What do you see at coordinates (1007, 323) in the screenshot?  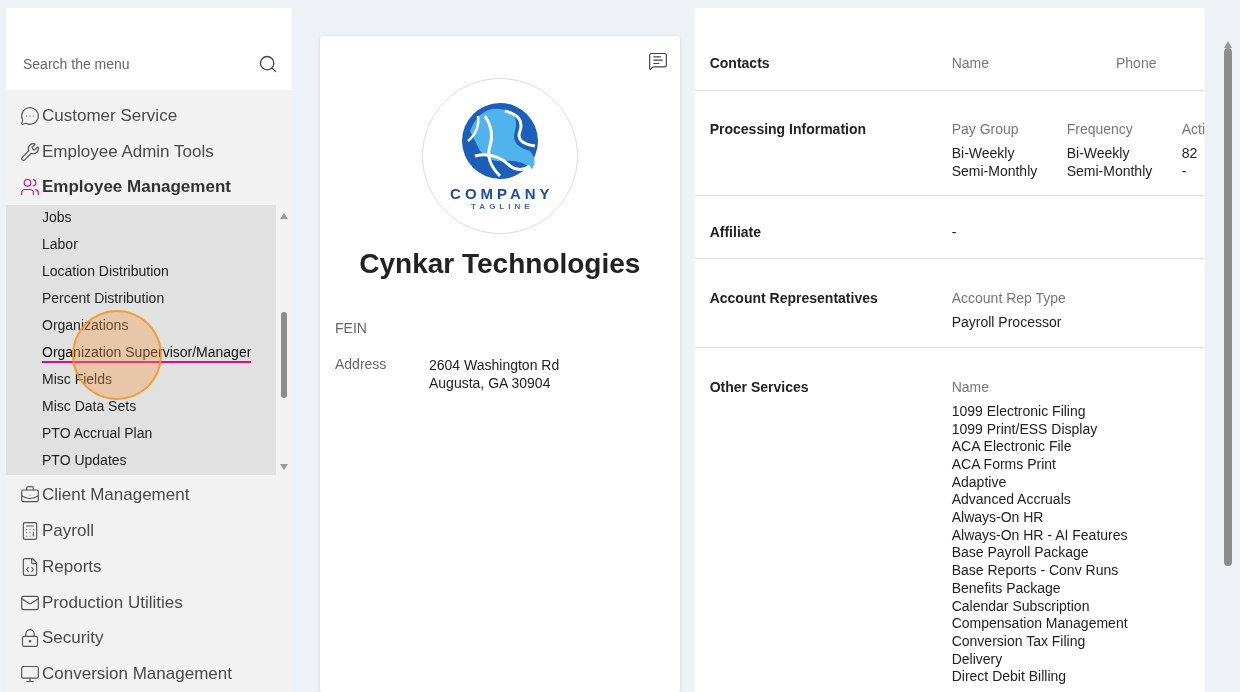 I see `column-value: Payroll Processor` at bounding box center [1007, 323].